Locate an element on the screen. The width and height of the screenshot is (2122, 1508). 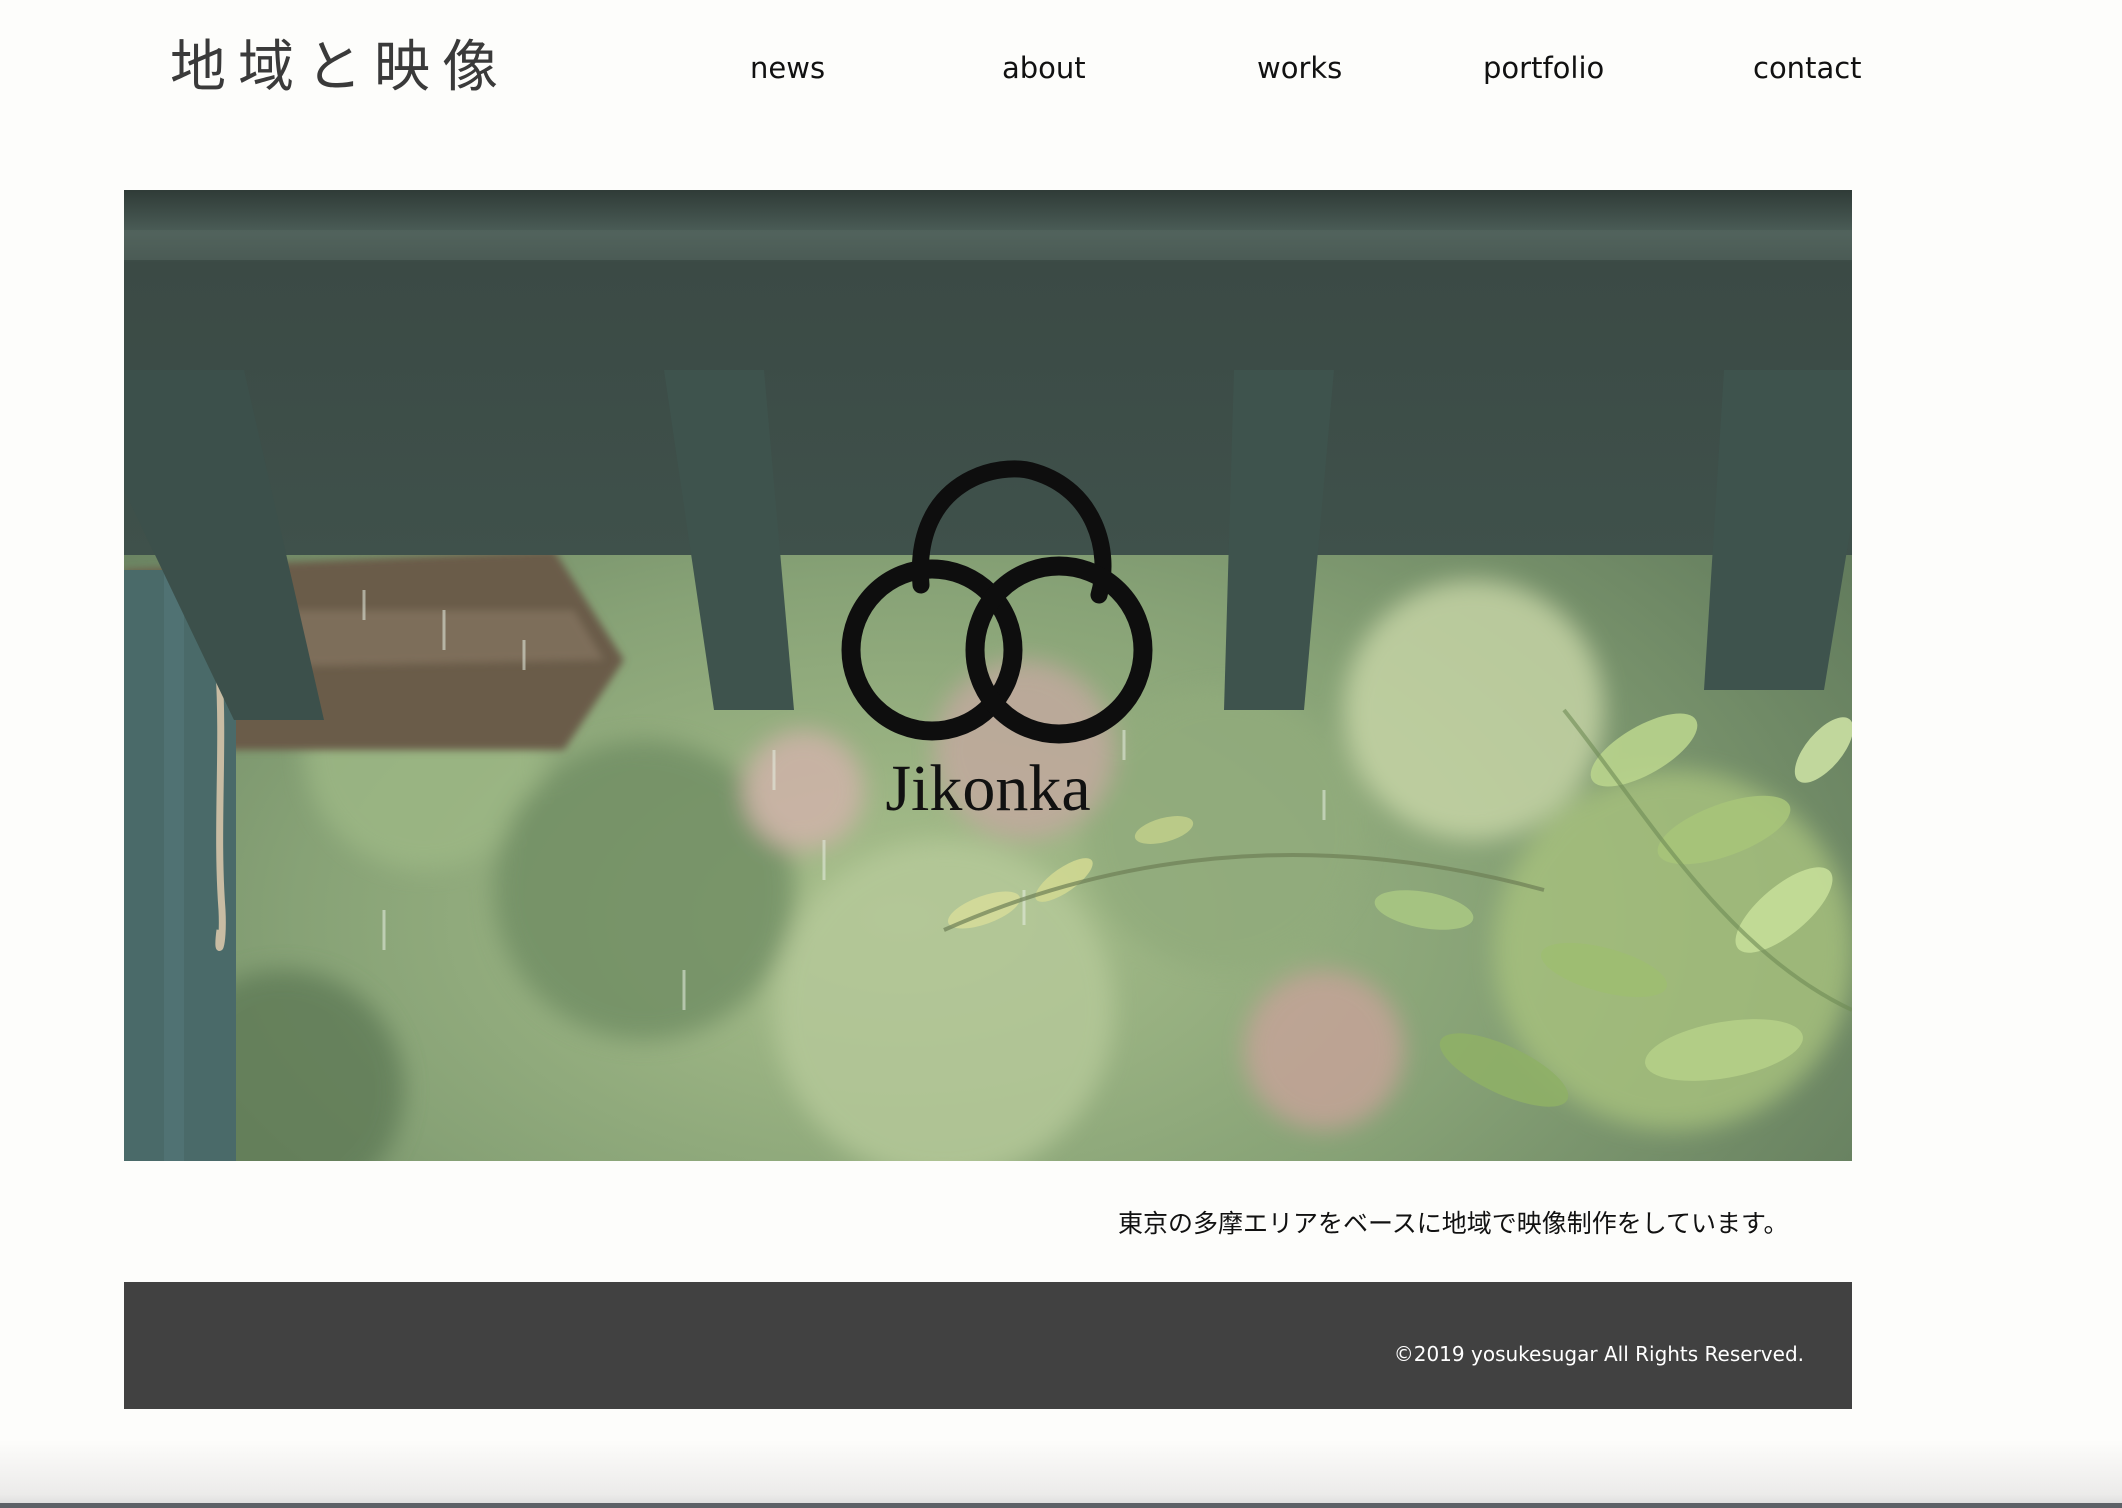
footer: ©2019 yosukesugar All Rights Reserved. is located at coordinates (988, 1345).